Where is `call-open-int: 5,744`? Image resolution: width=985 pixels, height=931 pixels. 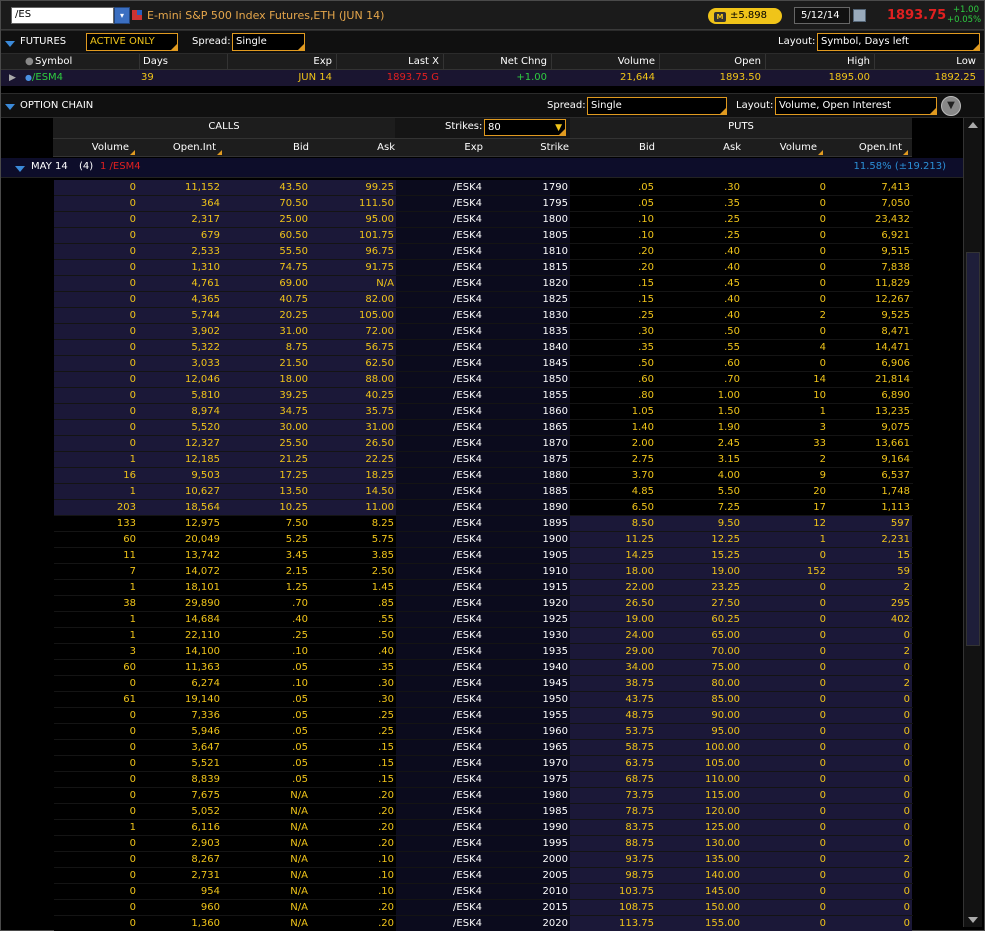 call-open-int: 5,744 is located at coordinates (180, 316).